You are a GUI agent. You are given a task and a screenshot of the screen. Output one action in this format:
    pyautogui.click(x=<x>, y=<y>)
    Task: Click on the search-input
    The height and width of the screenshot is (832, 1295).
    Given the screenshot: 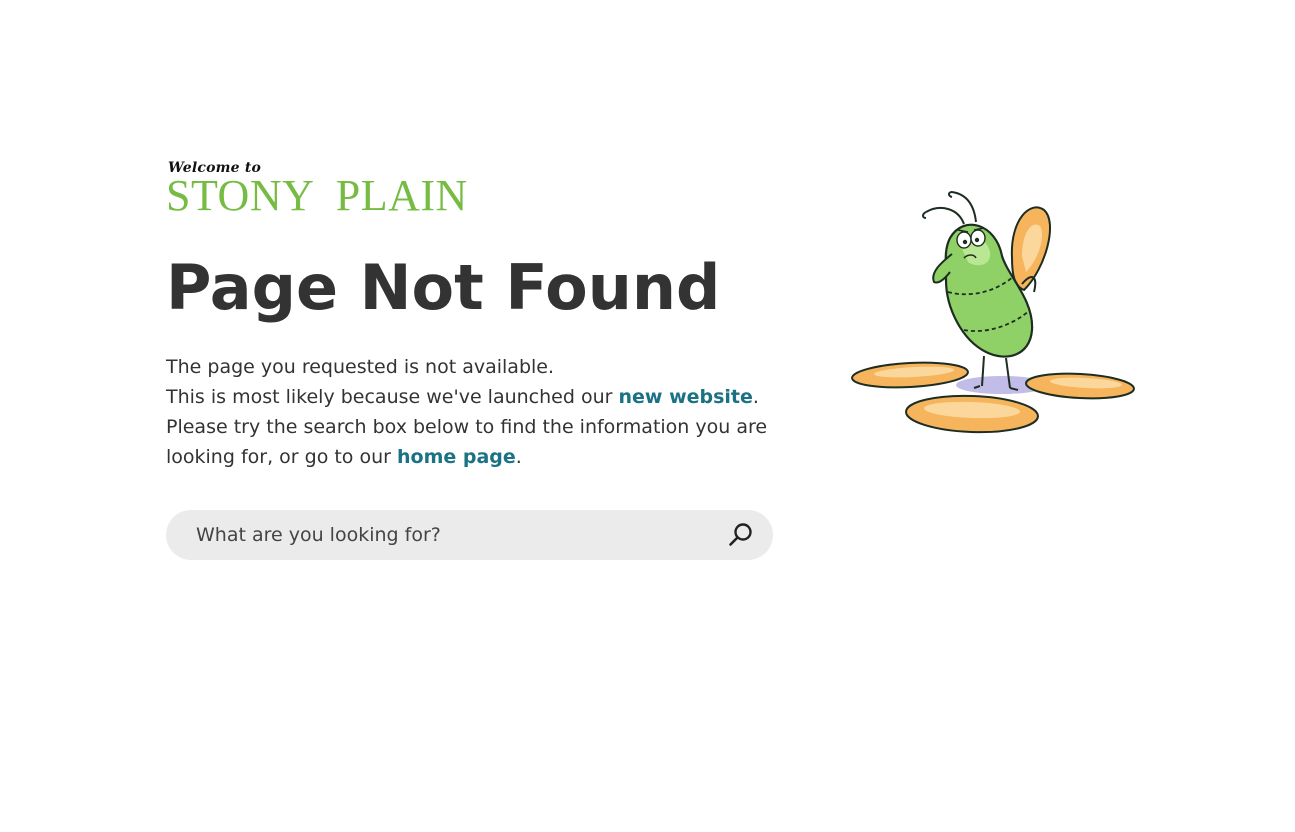 What is the action you would take?
    pyautogui.click(x=456, y=535)
    